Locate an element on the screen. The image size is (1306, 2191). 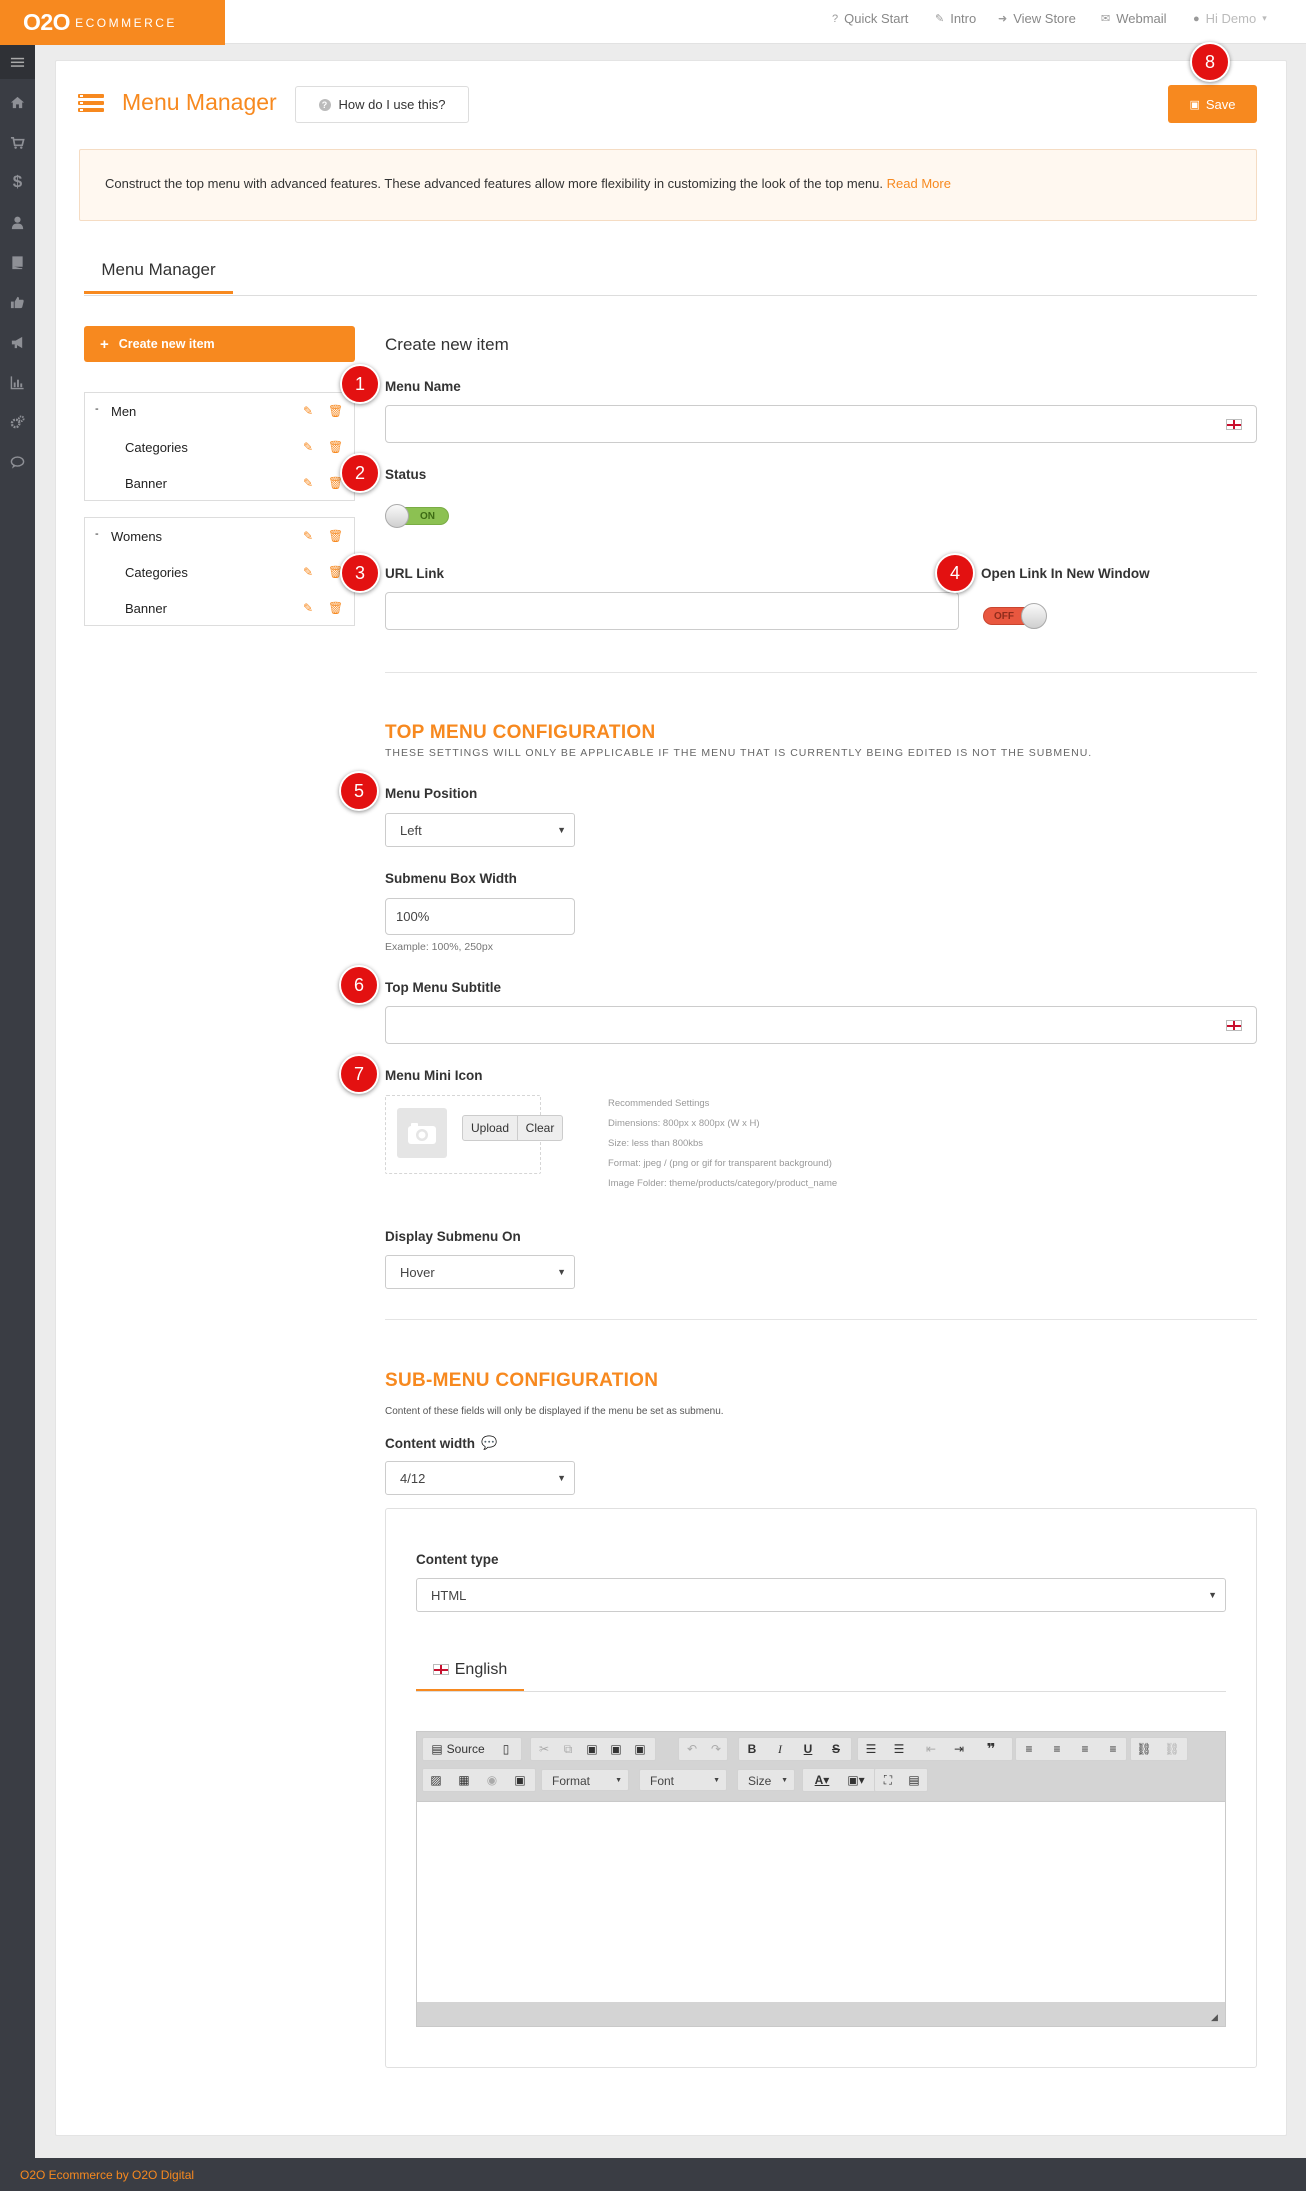
italic-icon: I is located at coordinates (780, 1749).